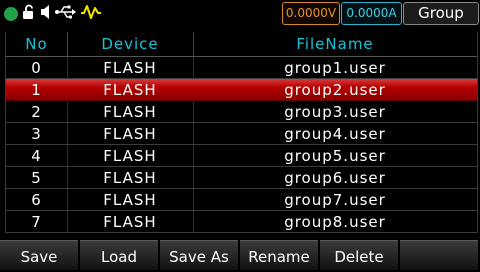  I want to click on row-no: 2, so click(36, 112).